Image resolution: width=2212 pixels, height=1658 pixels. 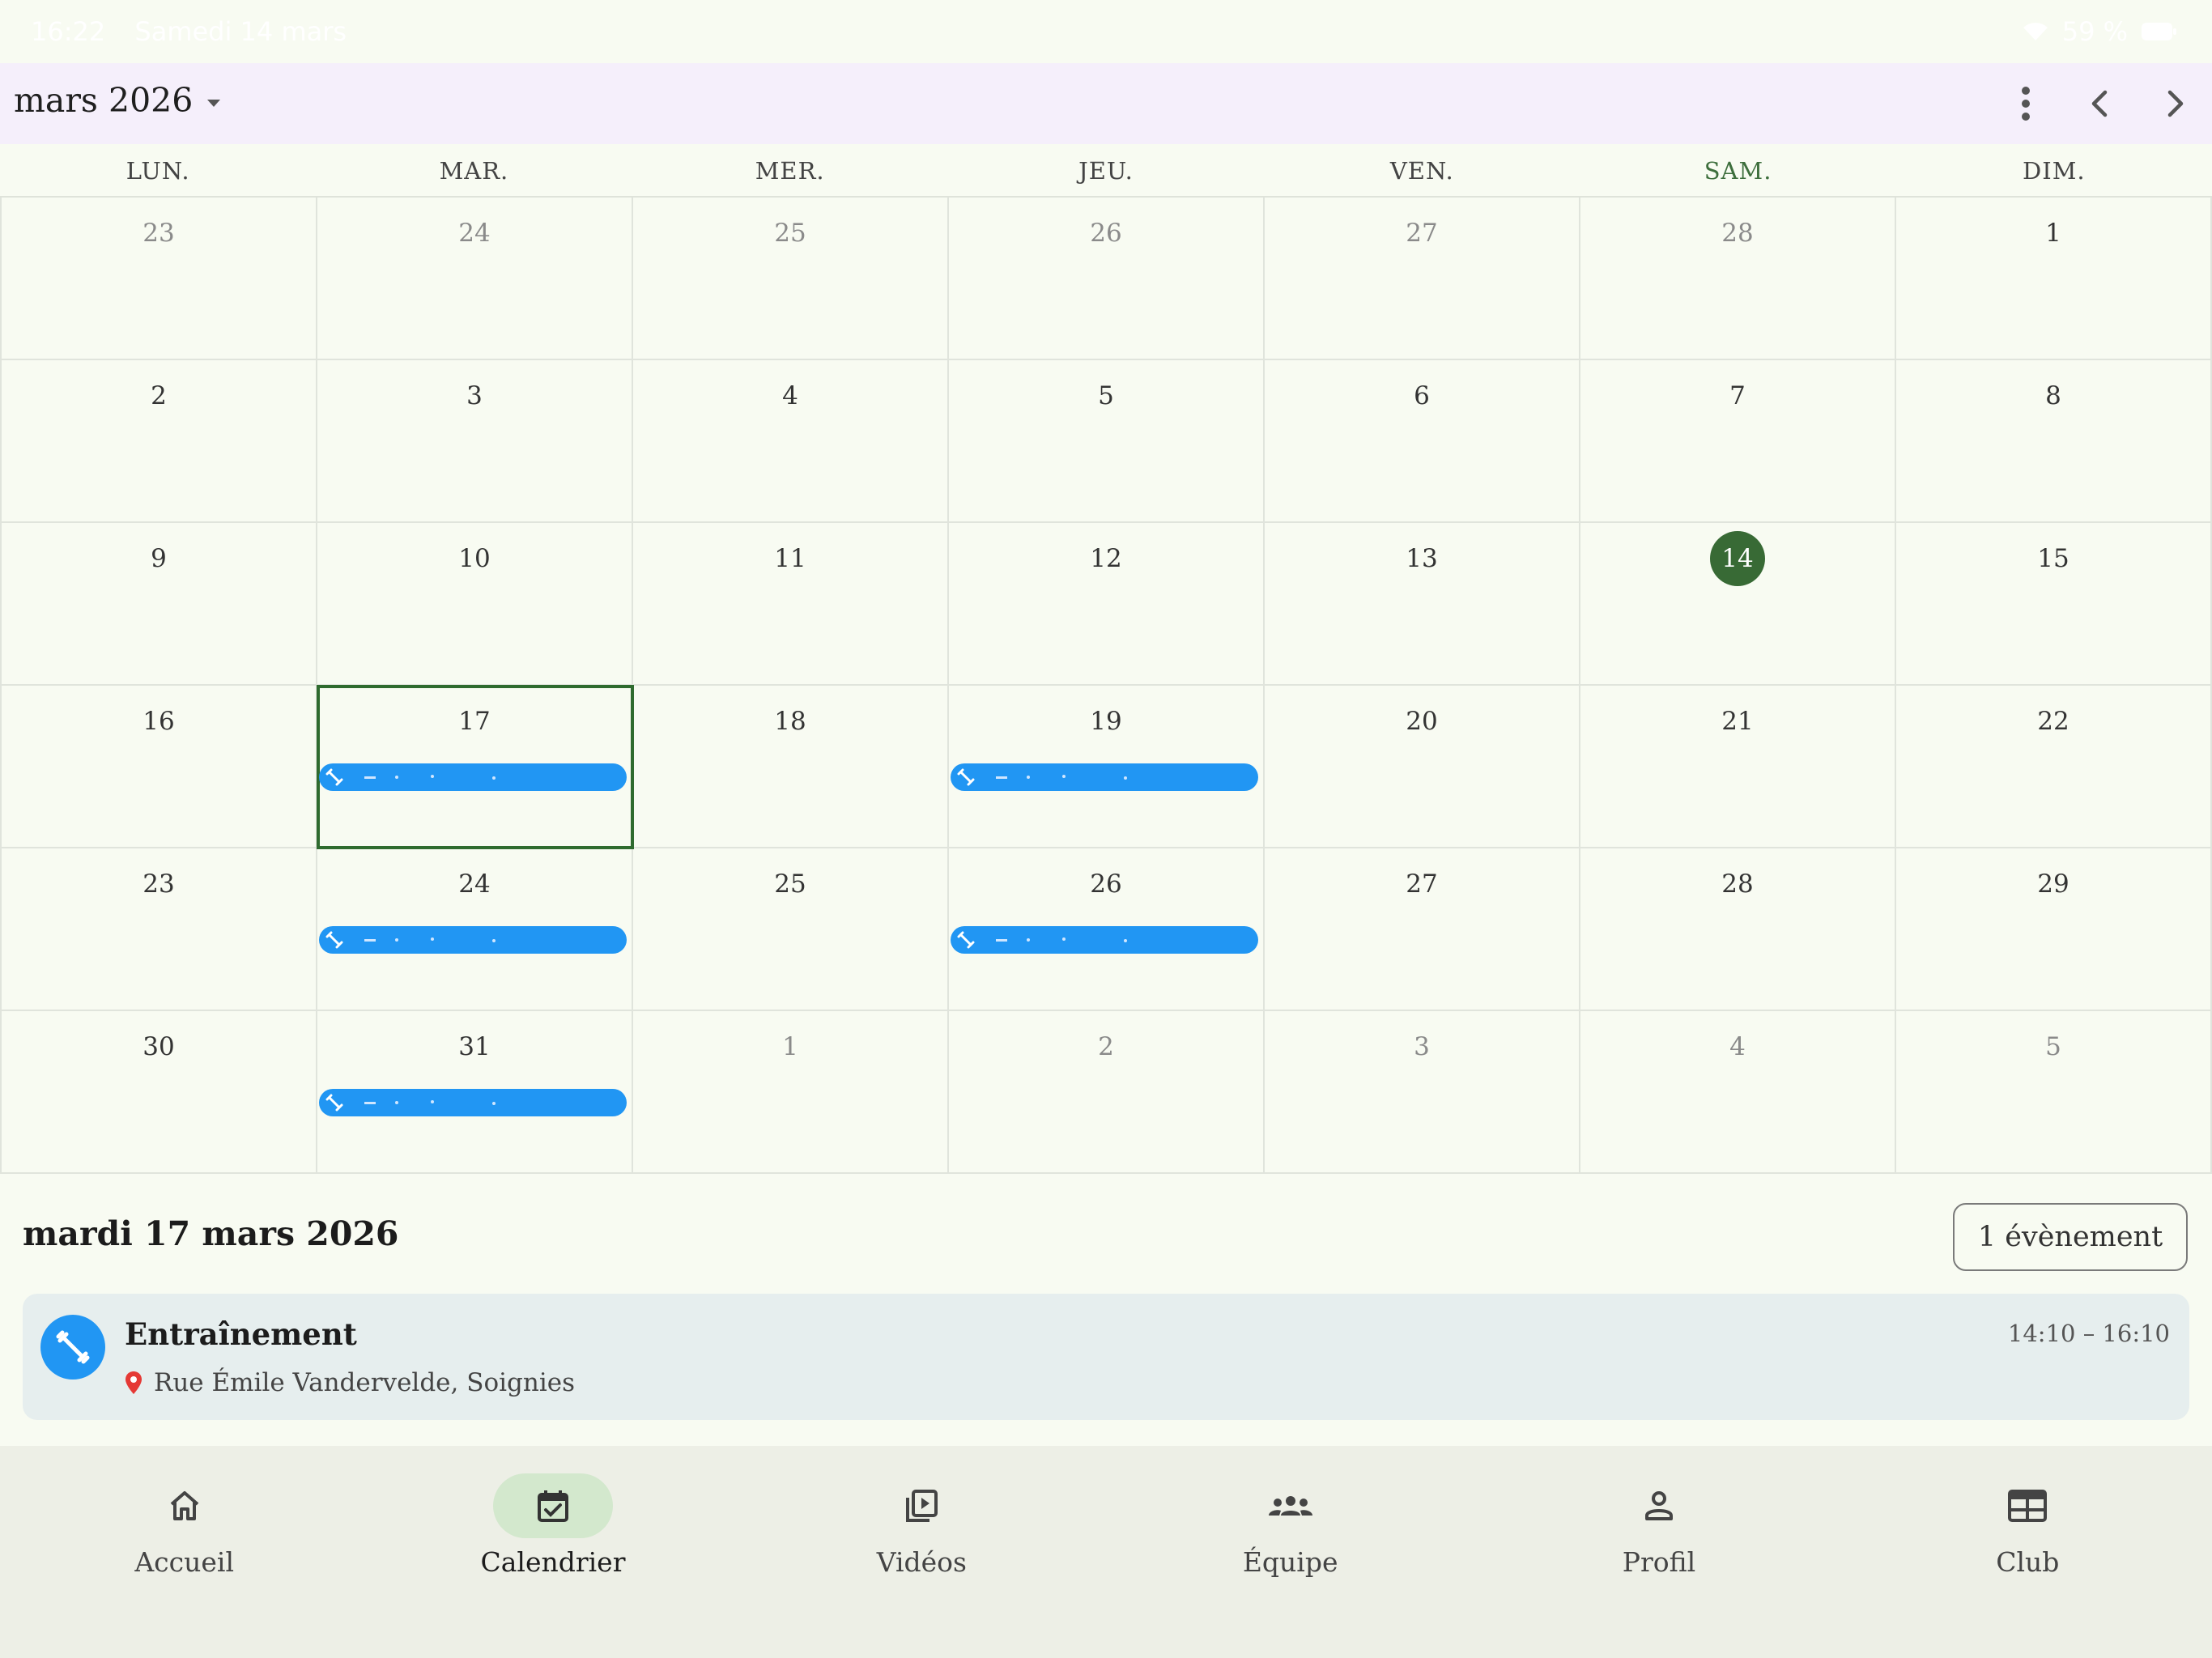 I want to click on date-number: 27, so click(x=1422, y=233).